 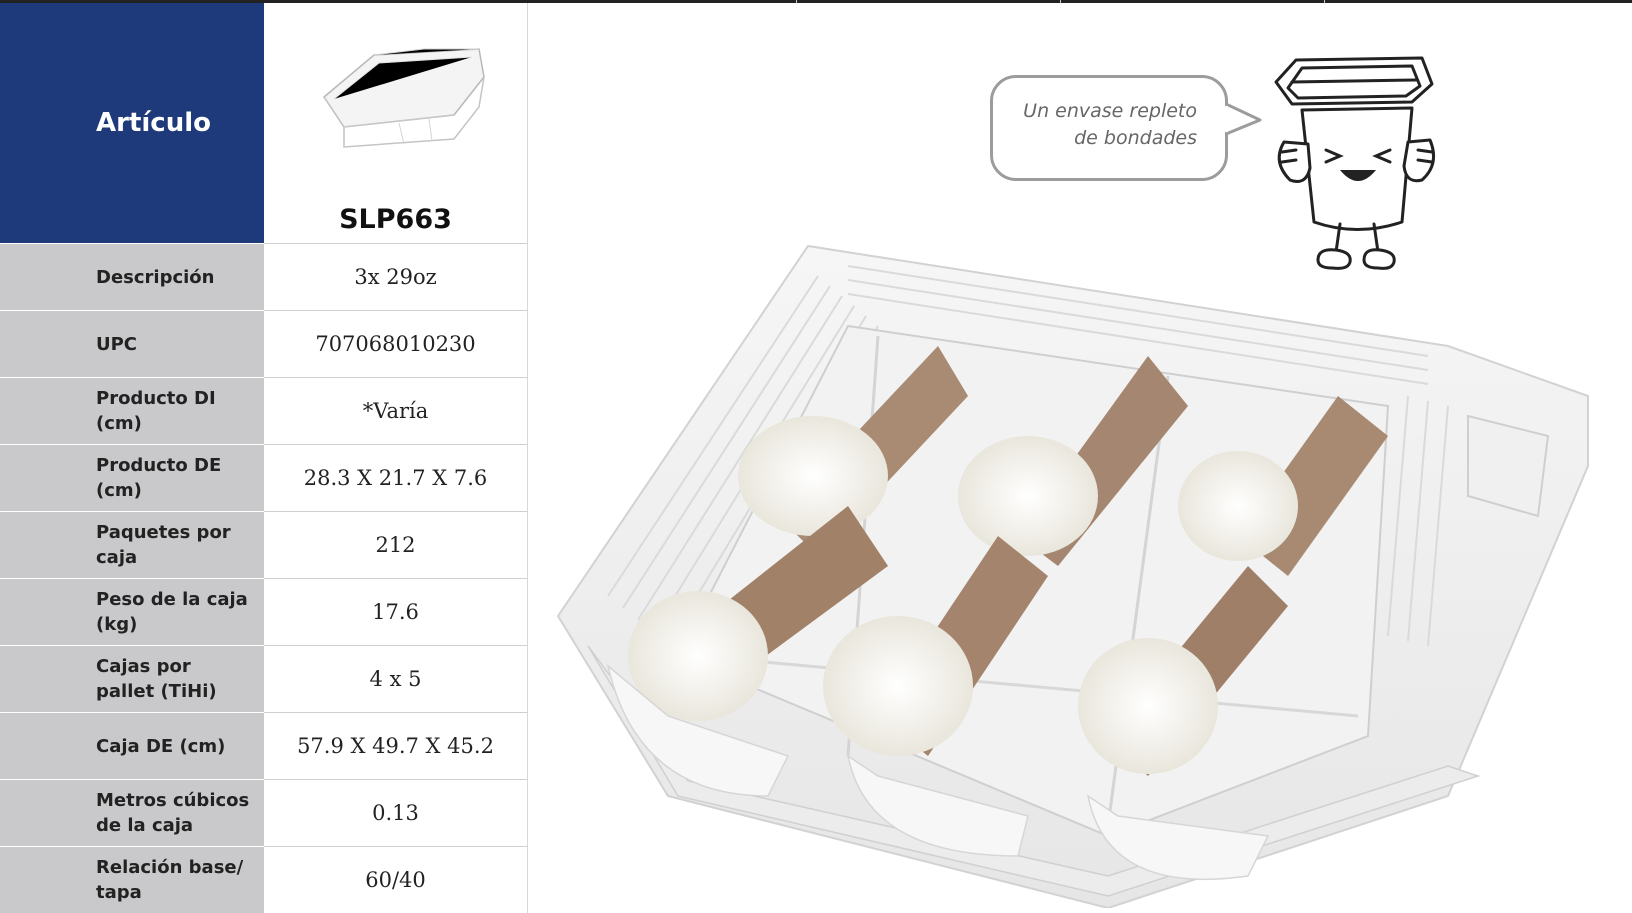 I want to click on spec-row: Peso de la caja (kg) 17.6, so click(x=264, y=611).